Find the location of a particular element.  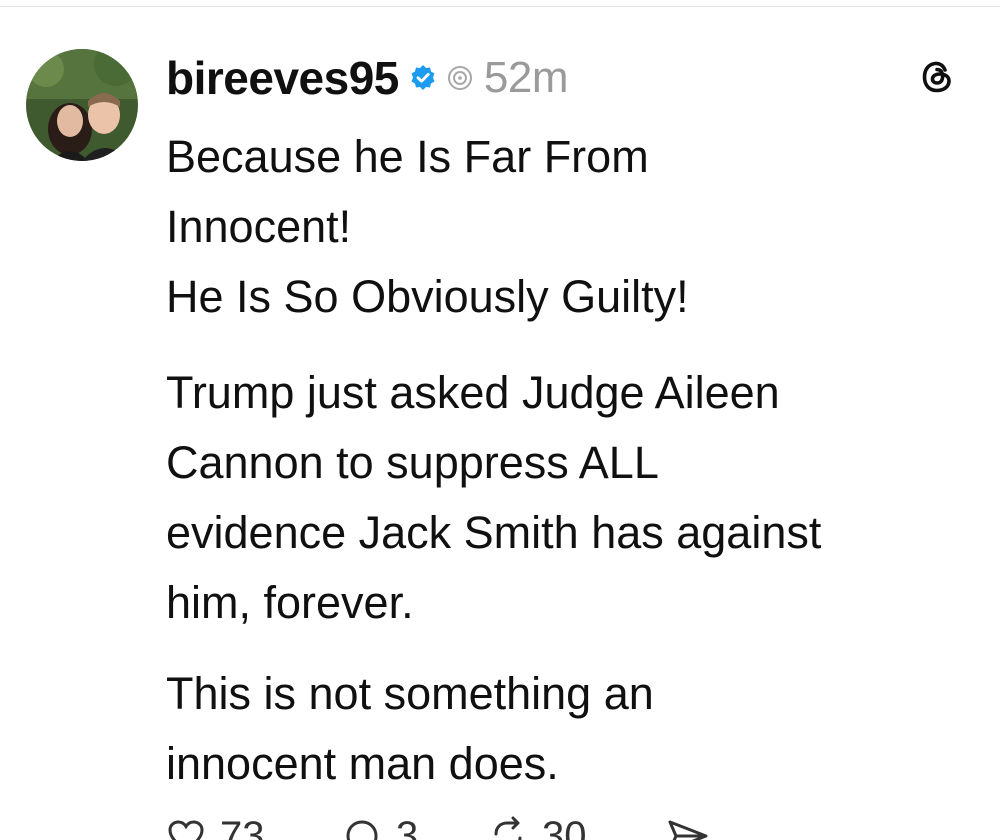

verified-badge-icon is located at coordinates (423, 78).